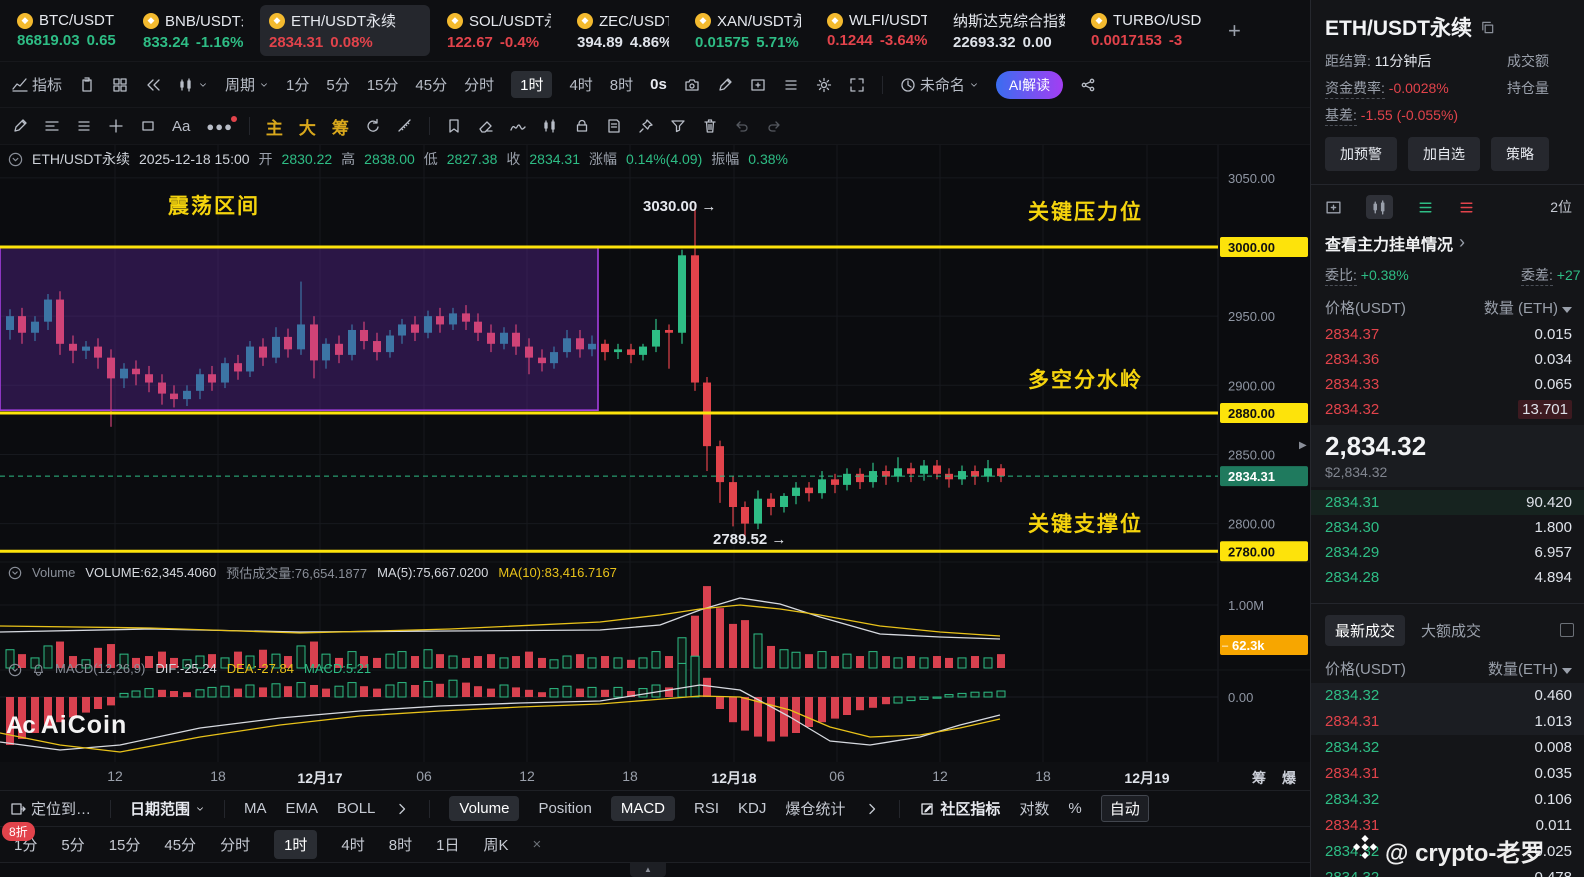 Image resolution: width=1584 pixels, height=877 pixels. What do you see at coordinates (1454, 552) in the screenshot?
I see `bid-row: 2834.29 6.957` at bounding box center [1454, 552].